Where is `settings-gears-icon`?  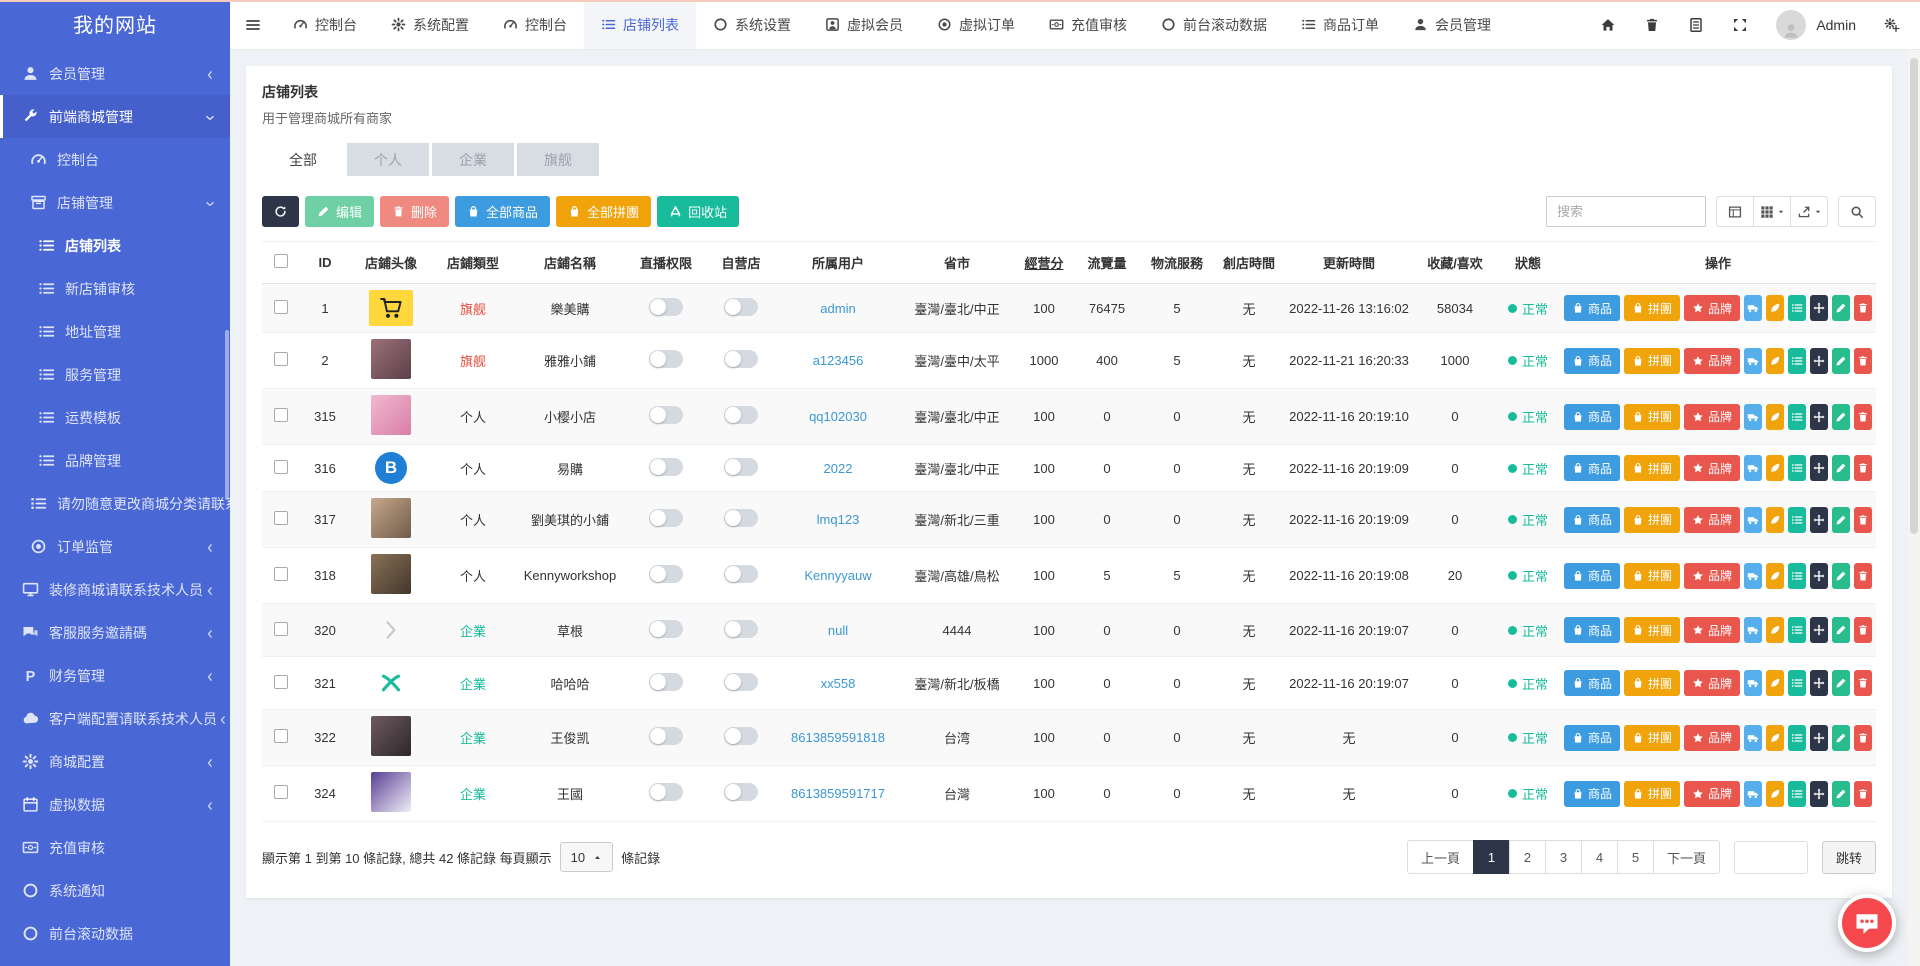
settings-gears-icon is located at coordinates (1892, 25).